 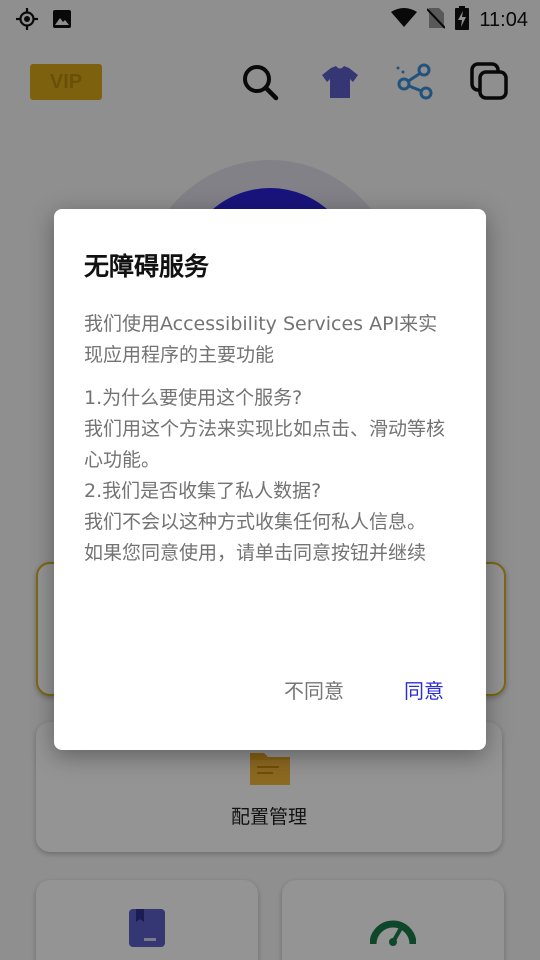 What do you see at coordinates (147, 266) in the screenshot?
I see `dialog-title: 无障碍服务` at bounding box center [147, 266].